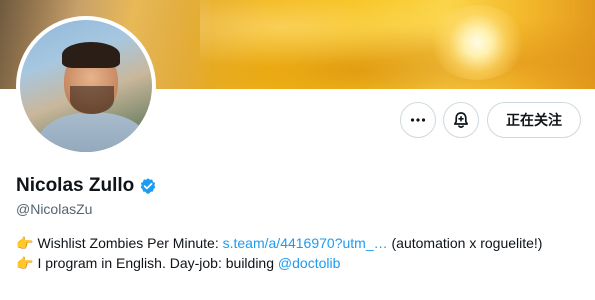 Image resolution: width=595 pixels, height=300 pixels. Describe the element at coordinates (93, 132) in the screenshot. I see `avatar-shirt` at that location.